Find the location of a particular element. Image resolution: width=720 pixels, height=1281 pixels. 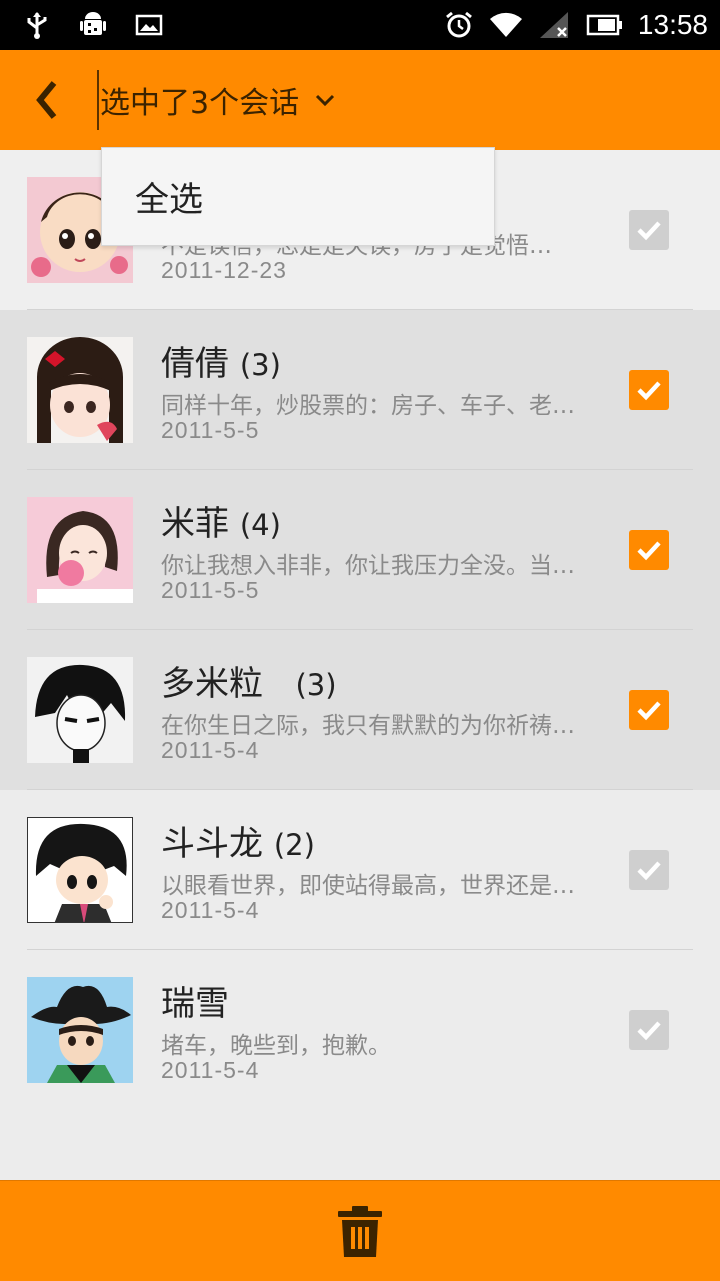

contact-name: 瑞雪 is located at coordinates (195, 1004).